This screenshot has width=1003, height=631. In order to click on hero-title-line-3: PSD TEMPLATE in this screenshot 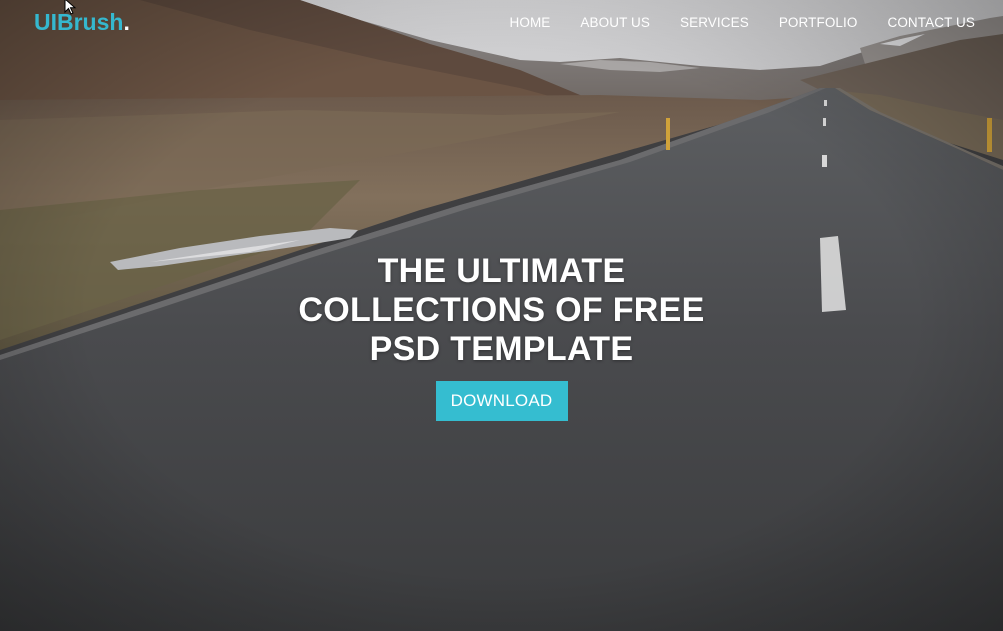, I will do `click(501, 349)`.